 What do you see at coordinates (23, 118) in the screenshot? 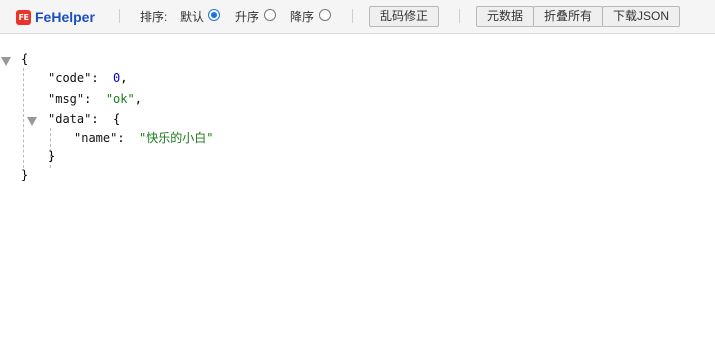
I see `indent-guide` at bounding box center [23, 118].